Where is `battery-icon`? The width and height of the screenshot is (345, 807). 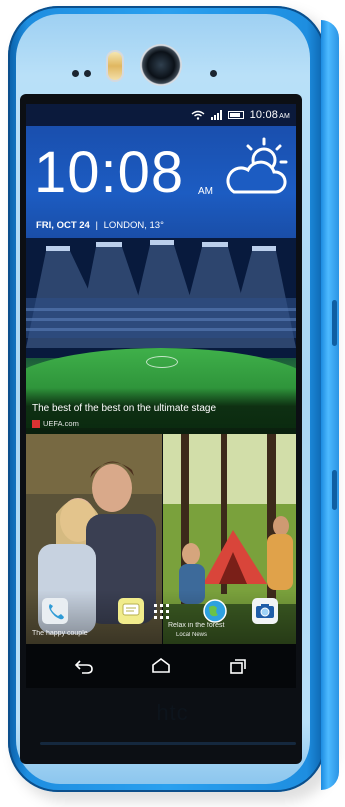 battery-icon is located at coordinates (235, 115).